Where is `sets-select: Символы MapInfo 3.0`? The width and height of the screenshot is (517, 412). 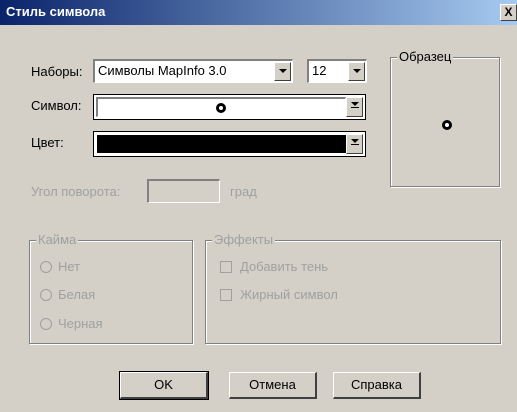 sets-select: Символы MapInfo 3.0 is located at coordinates (193, 71).